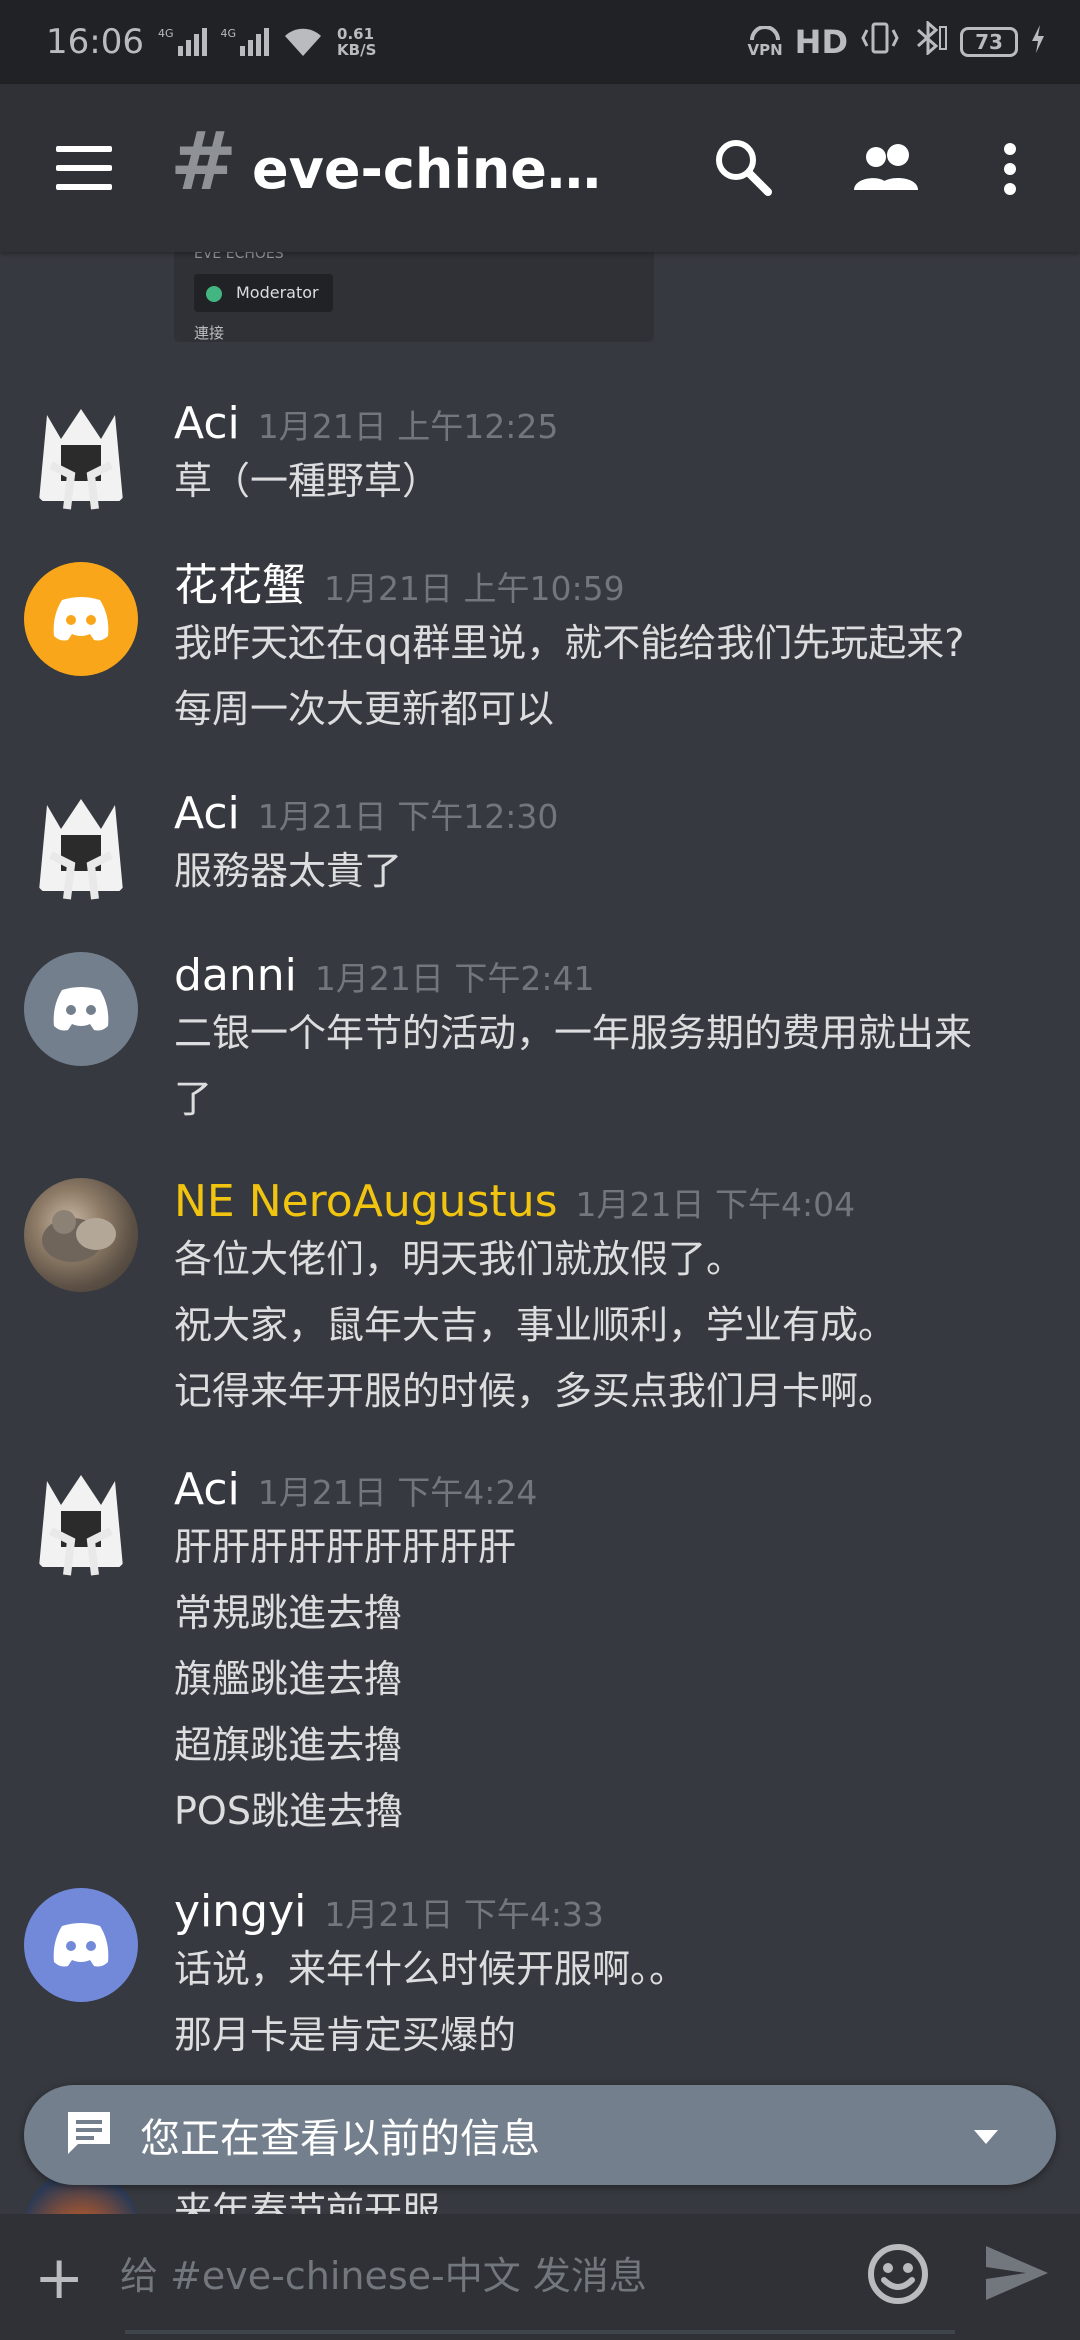 The image size is (1080, 2340). Describe the element at coordinates (235, 976) in the screenshot. I see `username: danni` at that location.